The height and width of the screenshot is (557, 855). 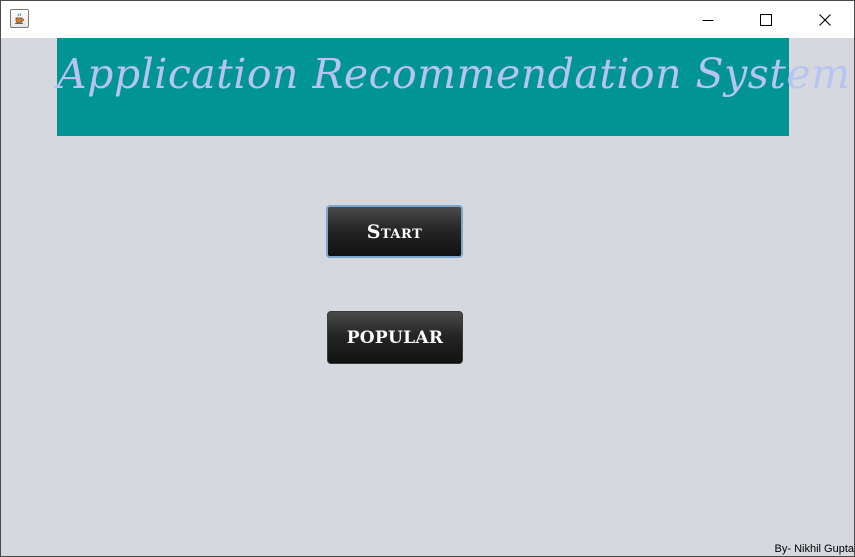 I want to click on close-icon, so click(x=825, y=19).